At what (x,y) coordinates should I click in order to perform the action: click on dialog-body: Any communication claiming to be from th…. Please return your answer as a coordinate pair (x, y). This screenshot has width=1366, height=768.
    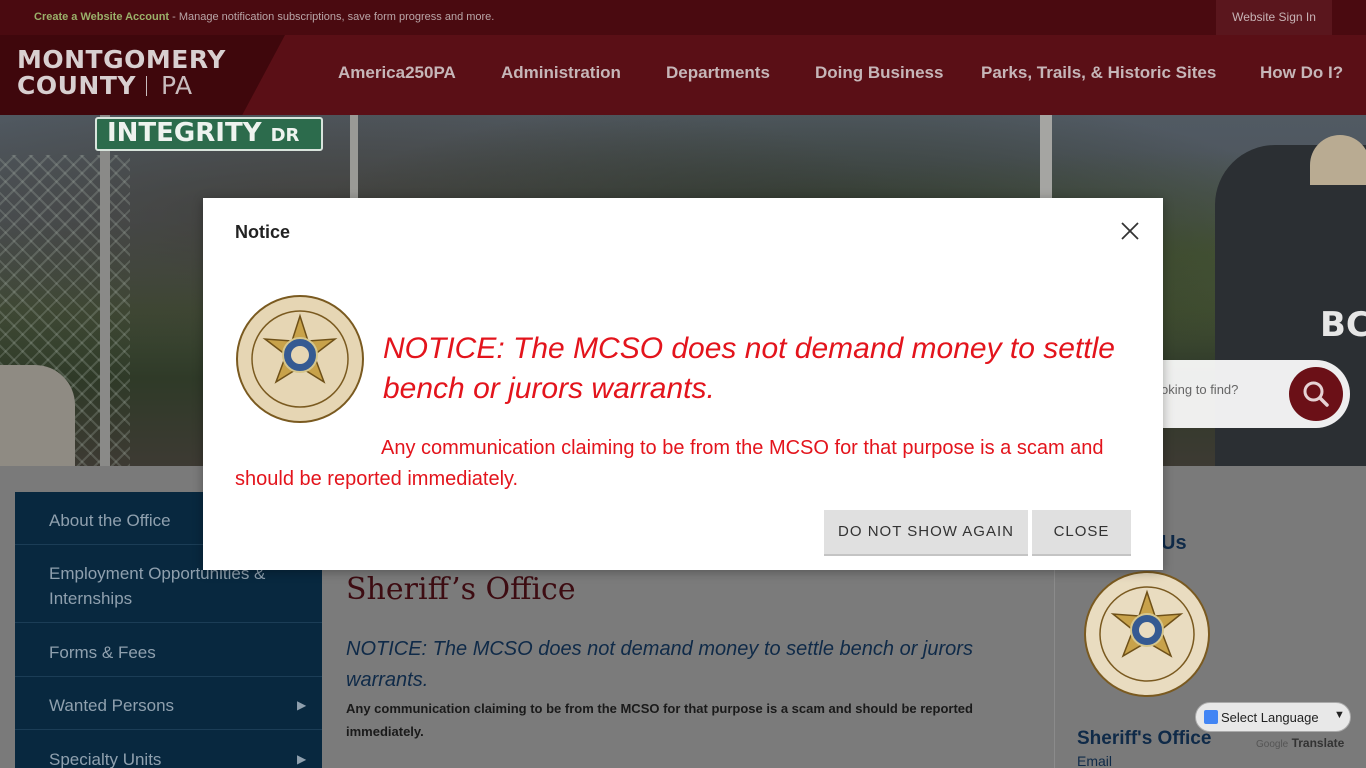
    Looking at the image, I should click on (669, 463).